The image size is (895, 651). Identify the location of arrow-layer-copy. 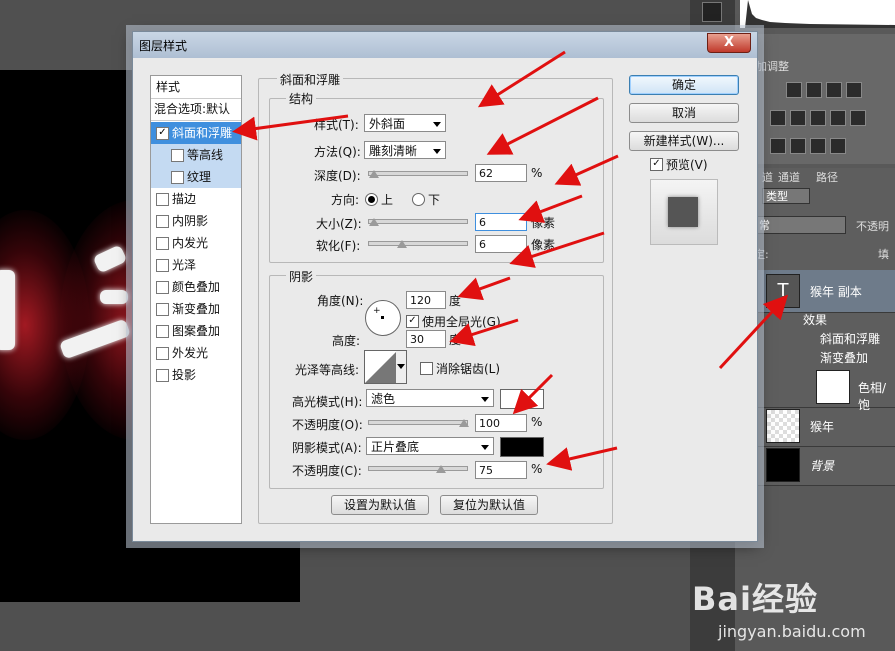
(753, 332).